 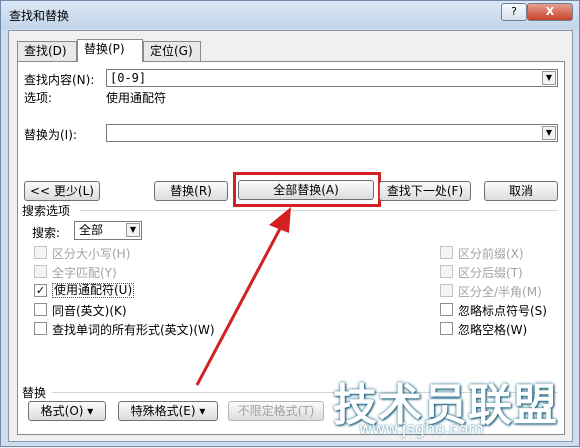 I want to click on arrow-head, so click(x=280, y=220).